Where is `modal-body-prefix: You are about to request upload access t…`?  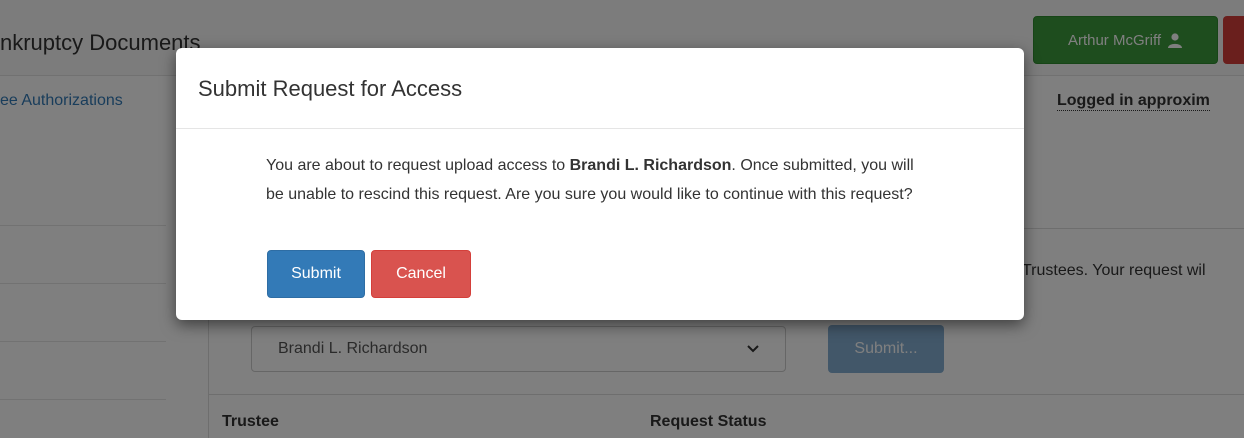 modal-body-prefix: You are about to request upload access t… is located at coordinates (418, 165).